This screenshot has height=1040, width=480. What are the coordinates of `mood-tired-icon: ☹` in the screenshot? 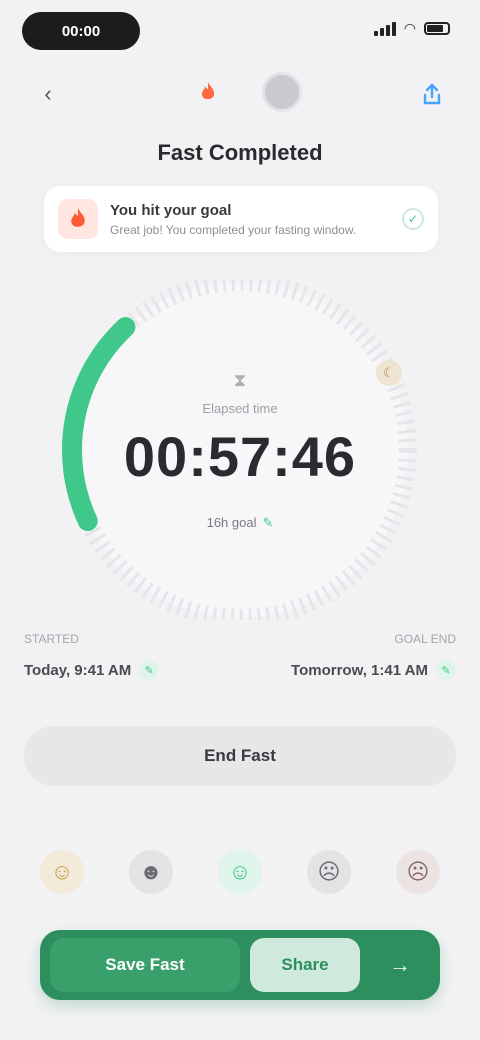 It's located at (329, 872).